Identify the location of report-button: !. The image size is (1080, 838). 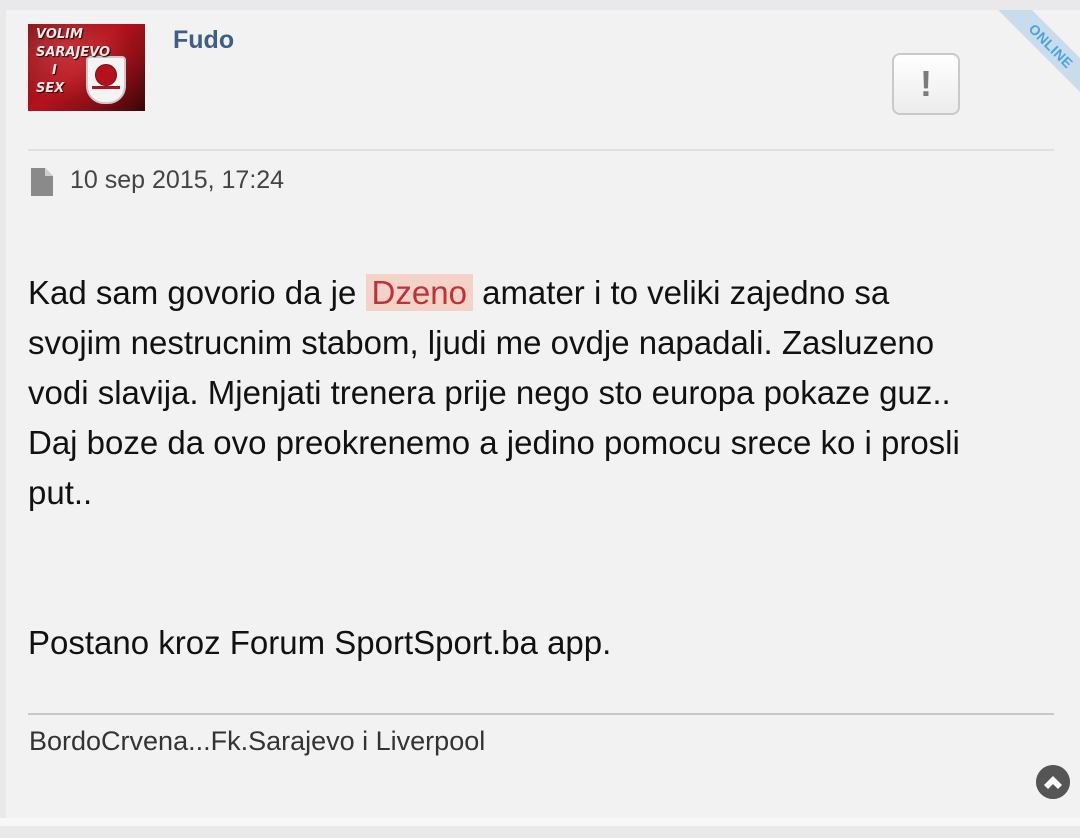
(926, 84).